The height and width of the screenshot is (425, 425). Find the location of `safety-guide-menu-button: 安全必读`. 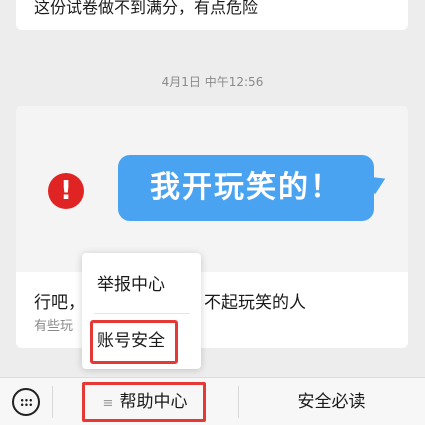

safety-guide-menu-button: 安全必读 is located at coordinates (331, 401).